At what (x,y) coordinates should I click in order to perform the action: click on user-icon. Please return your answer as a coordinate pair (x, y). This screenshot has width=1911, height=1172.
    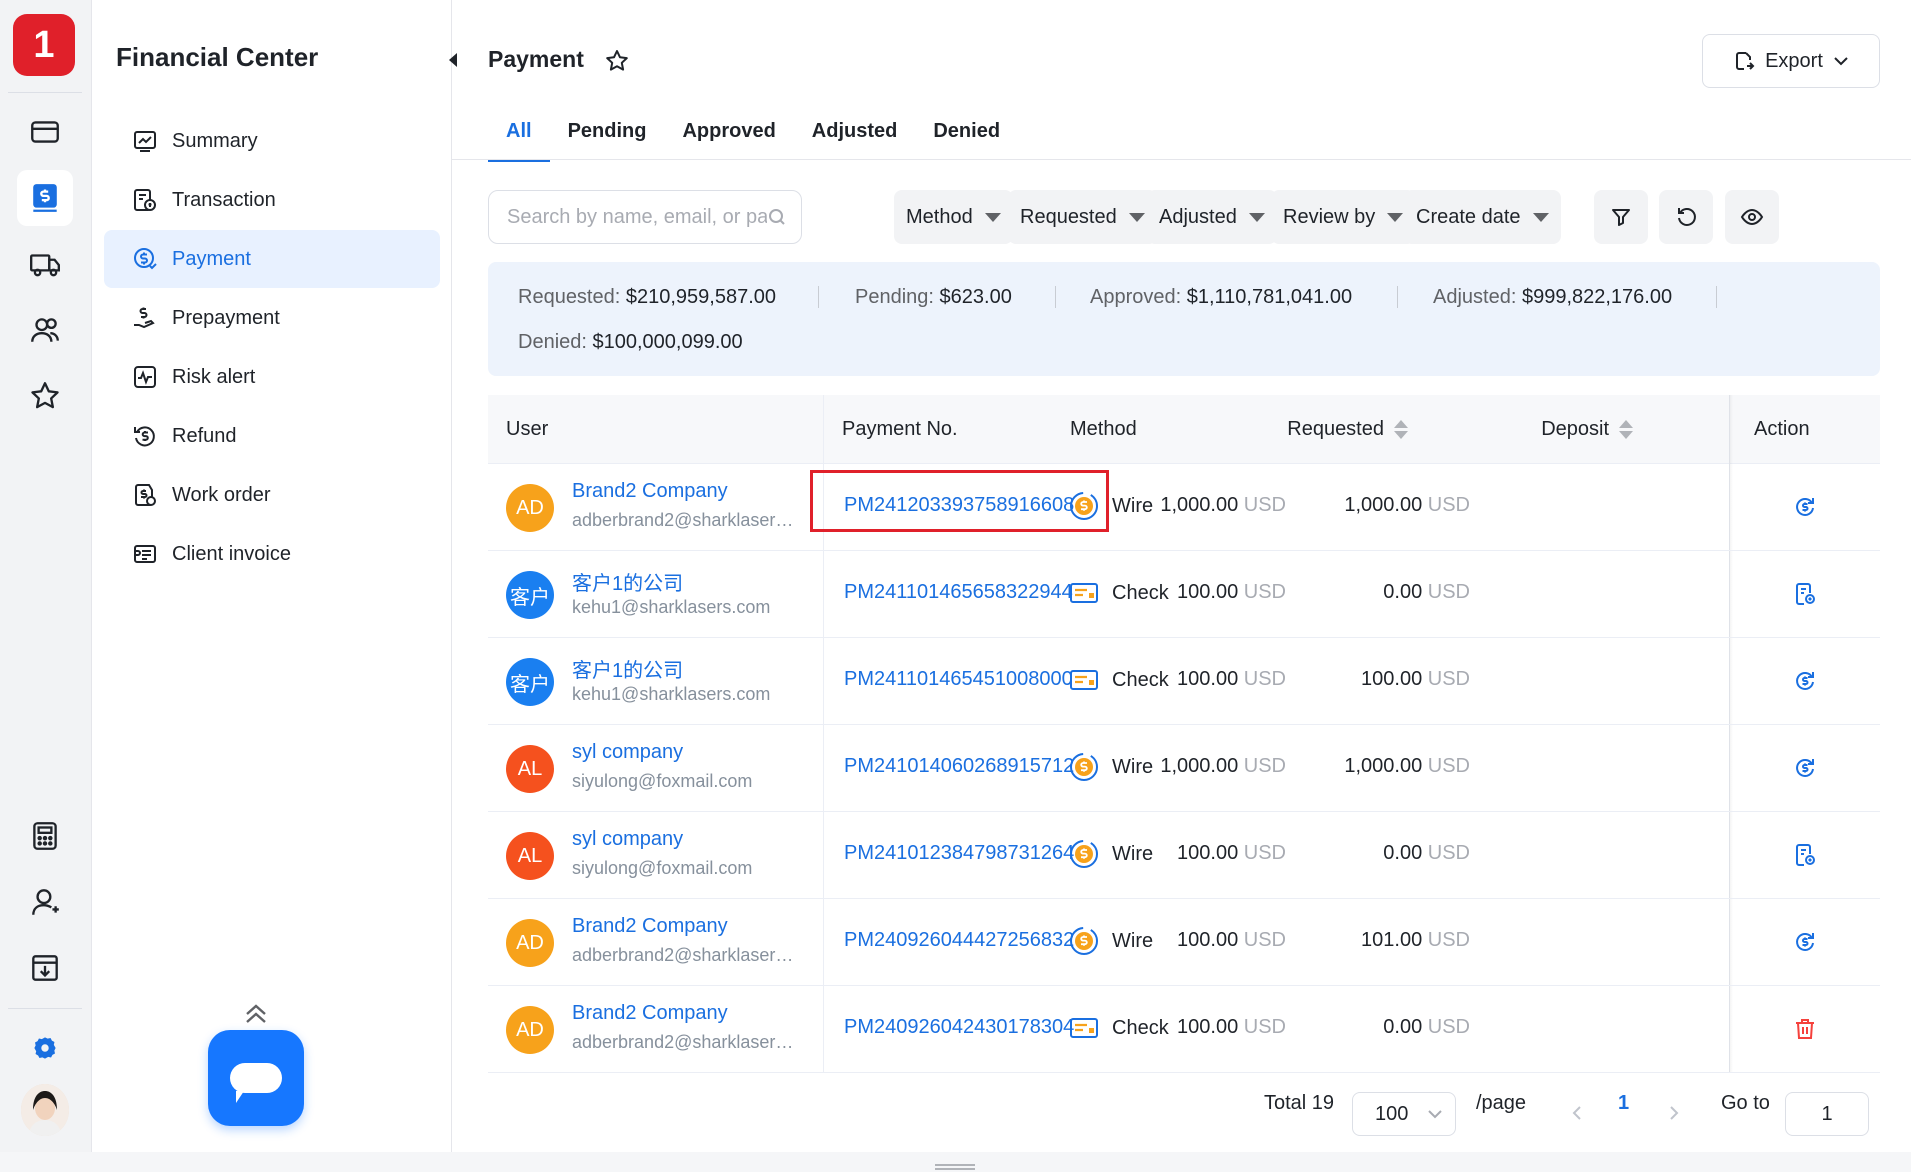
    Looking at the image, I should click on (45, 902).